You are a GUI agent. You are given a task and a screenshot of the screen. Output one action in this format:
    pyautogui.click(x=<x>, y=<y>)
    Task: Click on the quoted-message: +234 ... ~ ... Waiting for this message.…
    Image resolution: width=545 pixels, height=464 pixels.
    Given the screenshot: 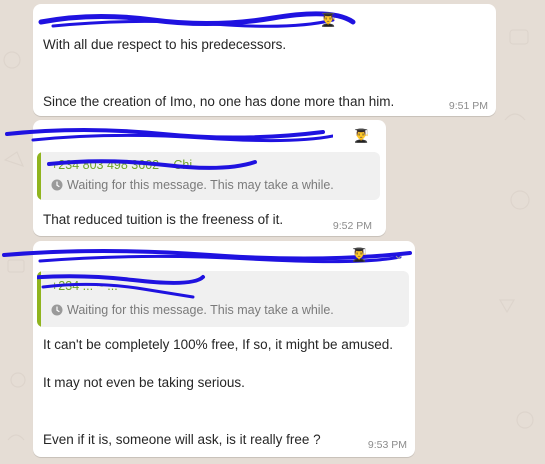 What is the action you would take?
    pyautogui.click(x=223, y=299)
    